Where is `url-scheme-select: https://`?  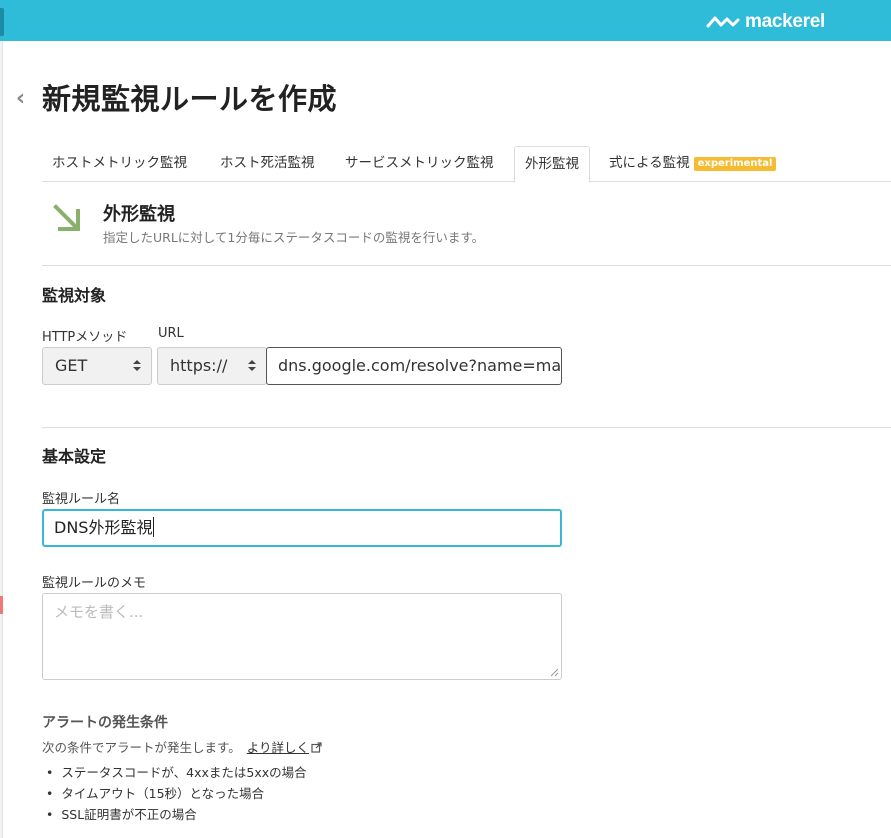 url-scheme-select: https:// is located at coordinates (212, 366).